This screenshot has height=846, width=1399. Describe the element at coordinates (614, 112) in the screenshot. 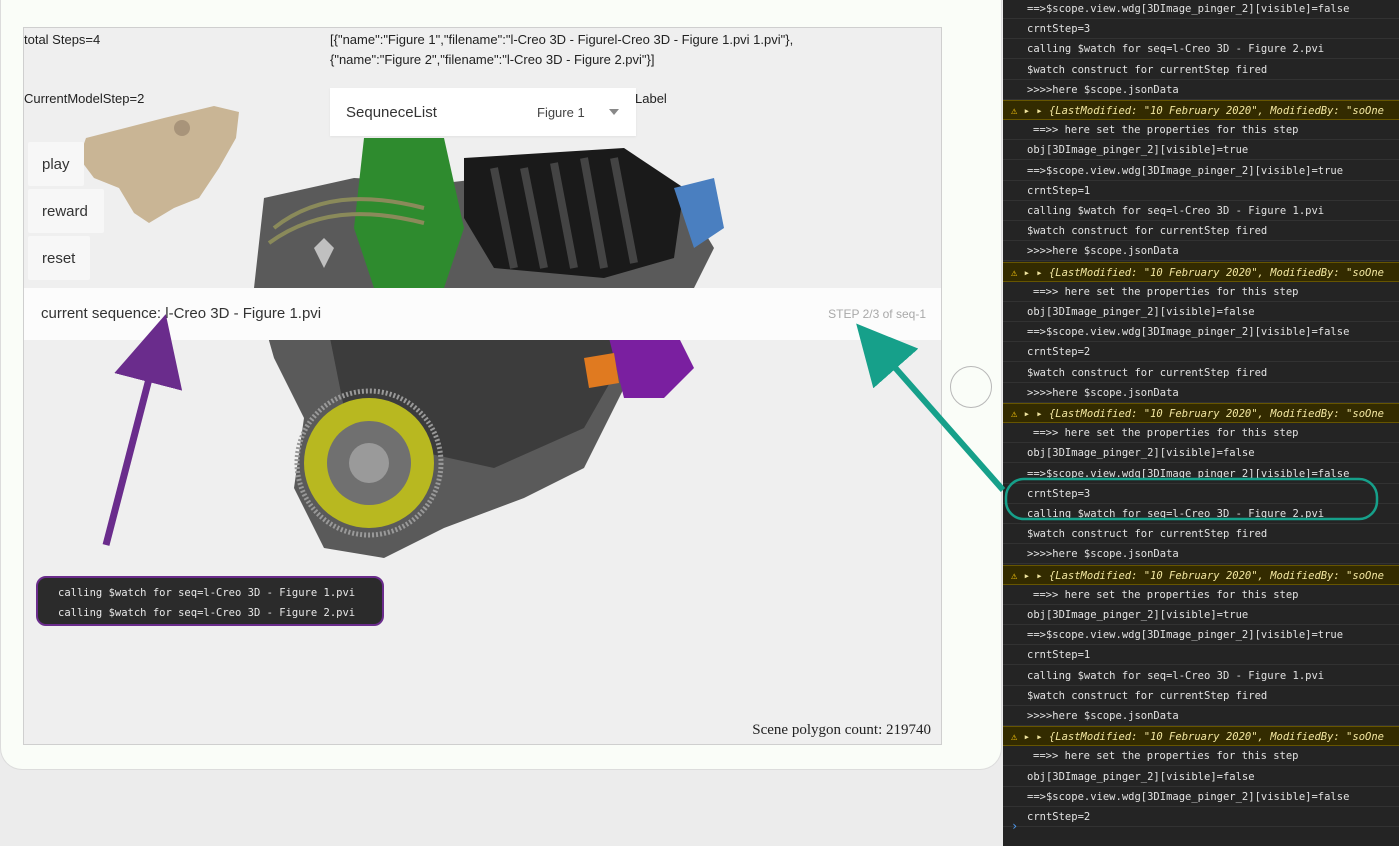

I see `dropdown-caret-icon` at that location.